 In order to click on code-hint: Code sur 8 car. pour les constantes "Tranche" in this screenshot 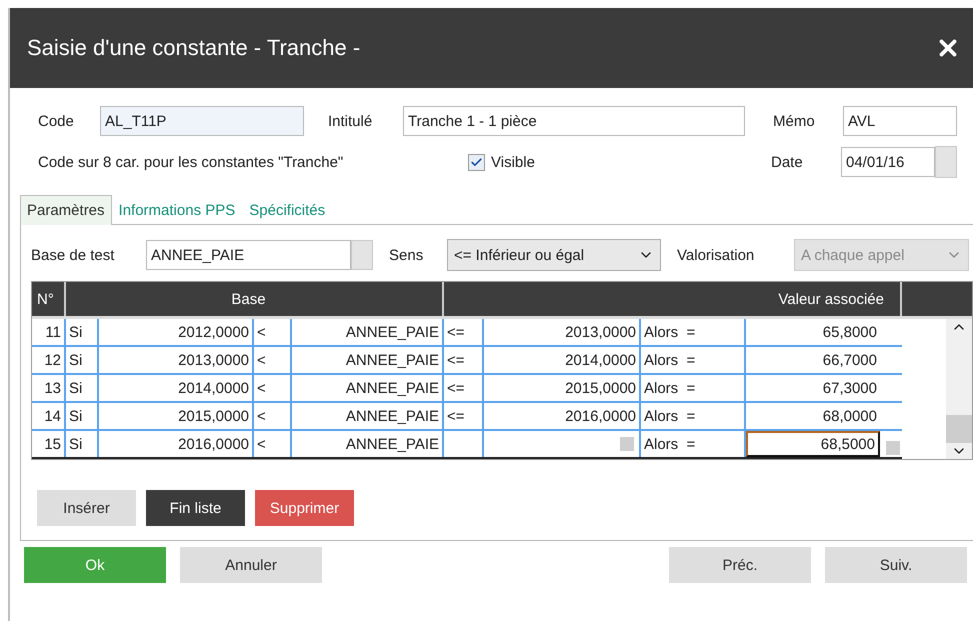, I will do `click(191, 162)`.